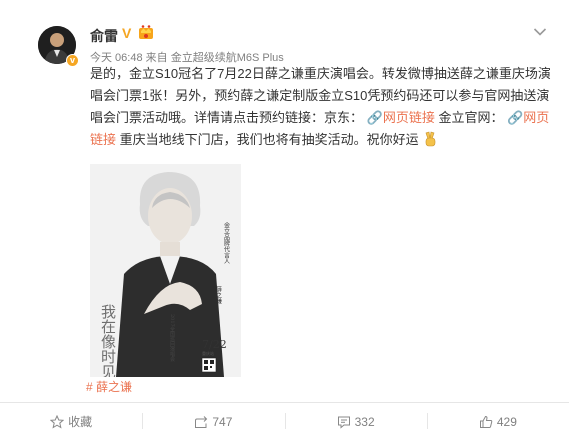  Describe the element at coordinates (401, 117) in the screenshot. I see `jd-link: 🔗网页链接` at that location.